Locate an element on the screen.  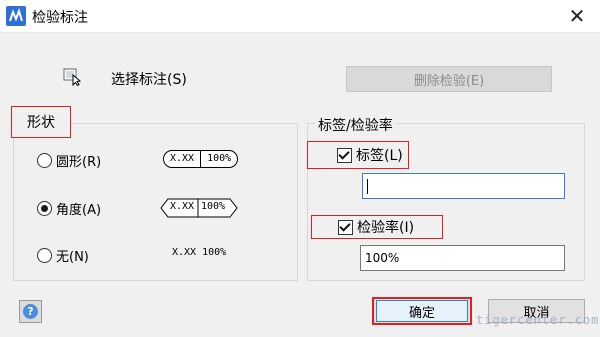
select-cursor-icon is located at coordinates (73, 77).